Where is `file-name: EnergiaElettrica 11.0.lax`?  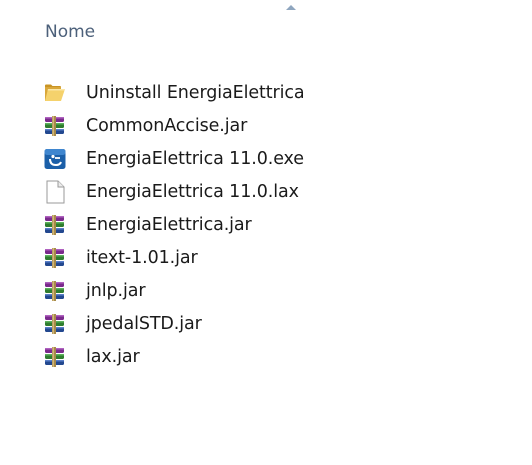
file-name: EnergiaElettrica 11.0.lax is located at coordinates (192, 191).